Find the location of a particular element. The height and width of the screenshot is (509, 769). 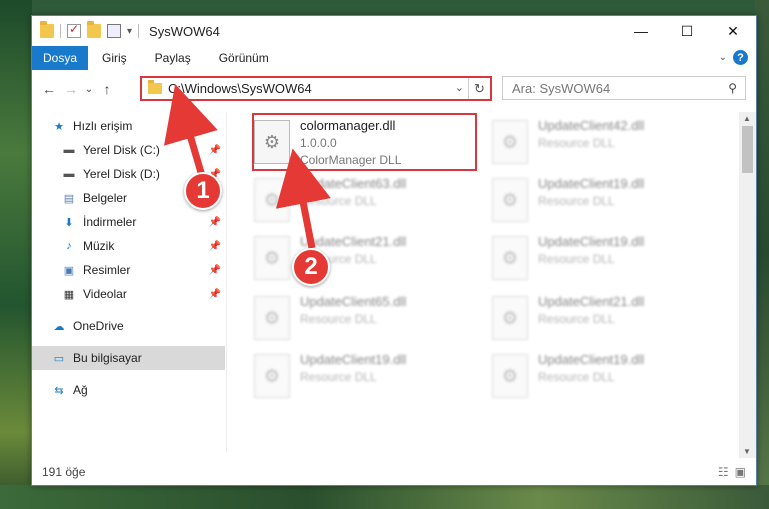

step-badge-2: 2 is located at coordinates (311, 267).